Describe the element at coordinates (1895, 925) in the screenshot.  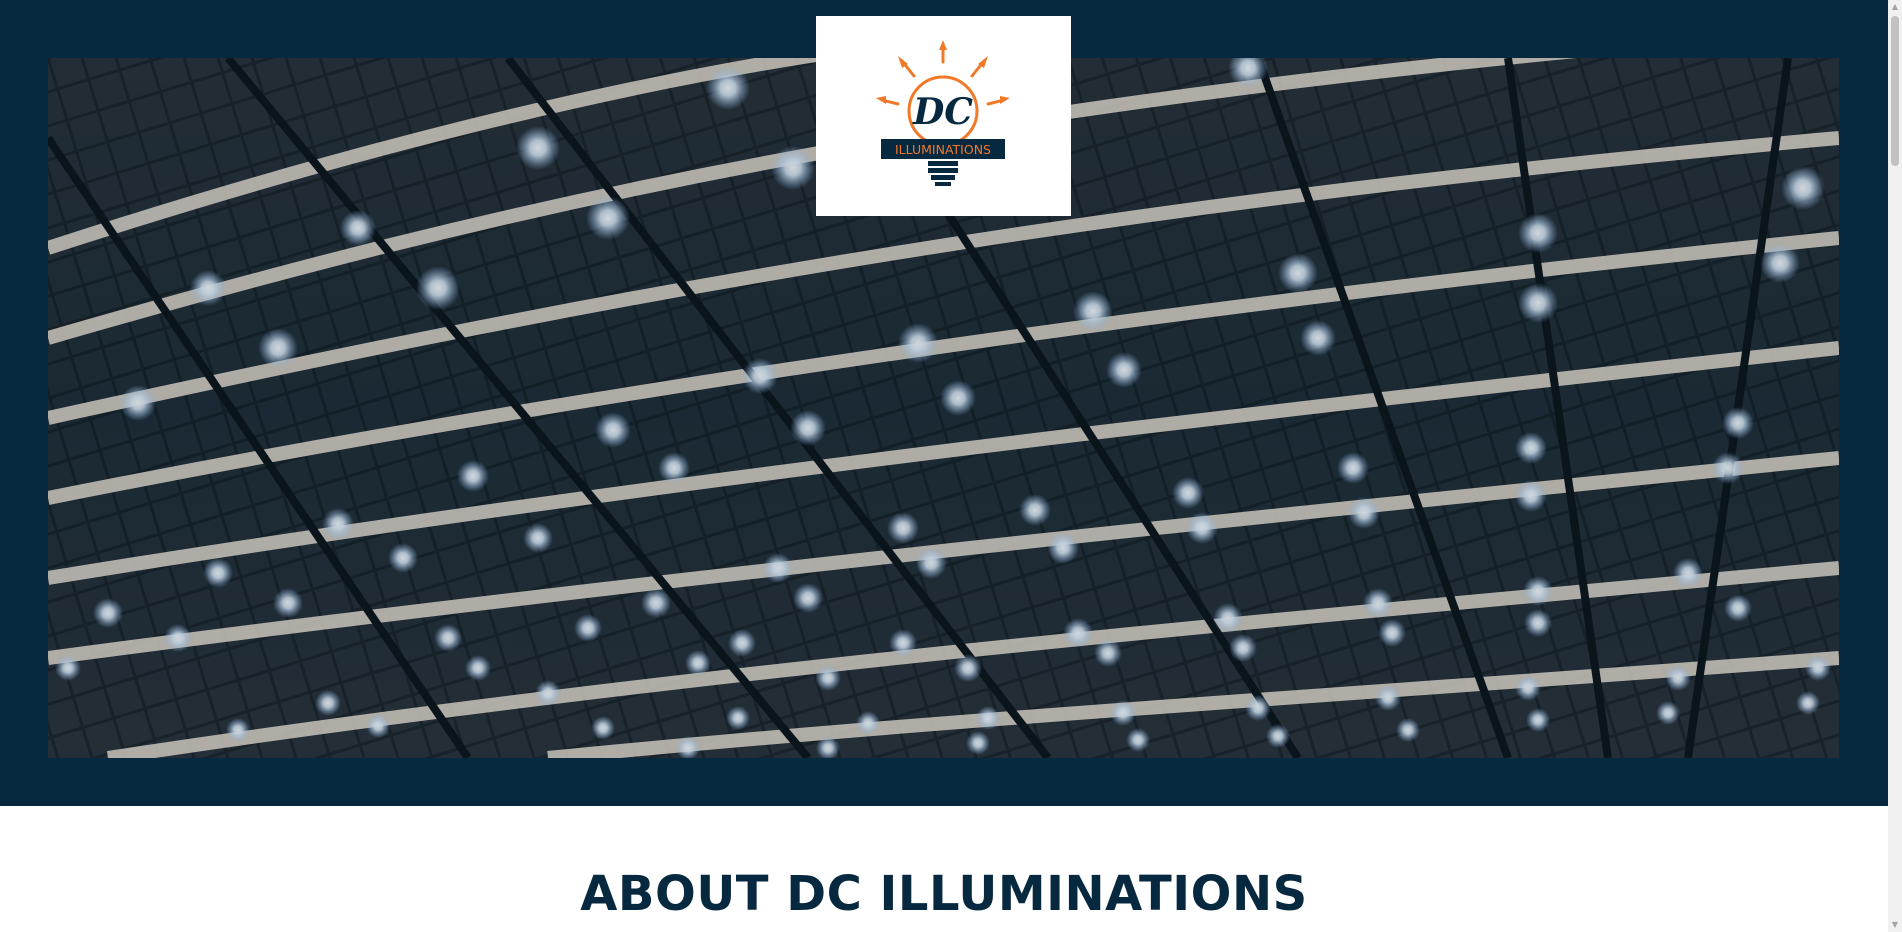
I see `scroll-down-icon: ▼` at that location.